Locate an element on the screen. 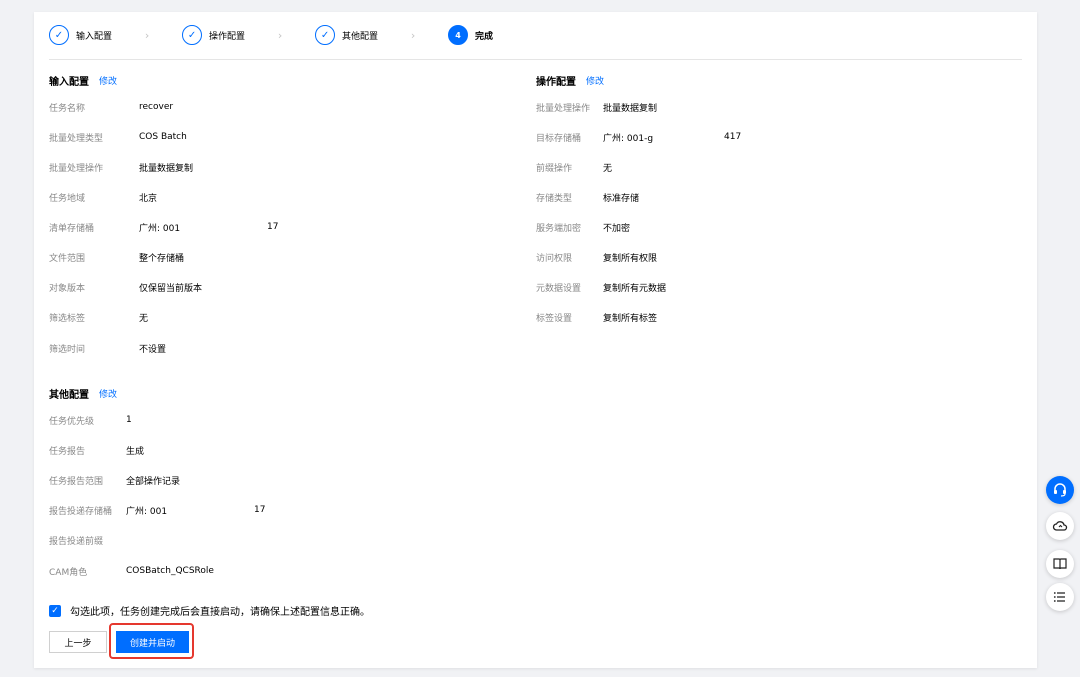 The image size is (1080, 677). field-row: 筛选标签 无 is located at coordinates (98, 317).